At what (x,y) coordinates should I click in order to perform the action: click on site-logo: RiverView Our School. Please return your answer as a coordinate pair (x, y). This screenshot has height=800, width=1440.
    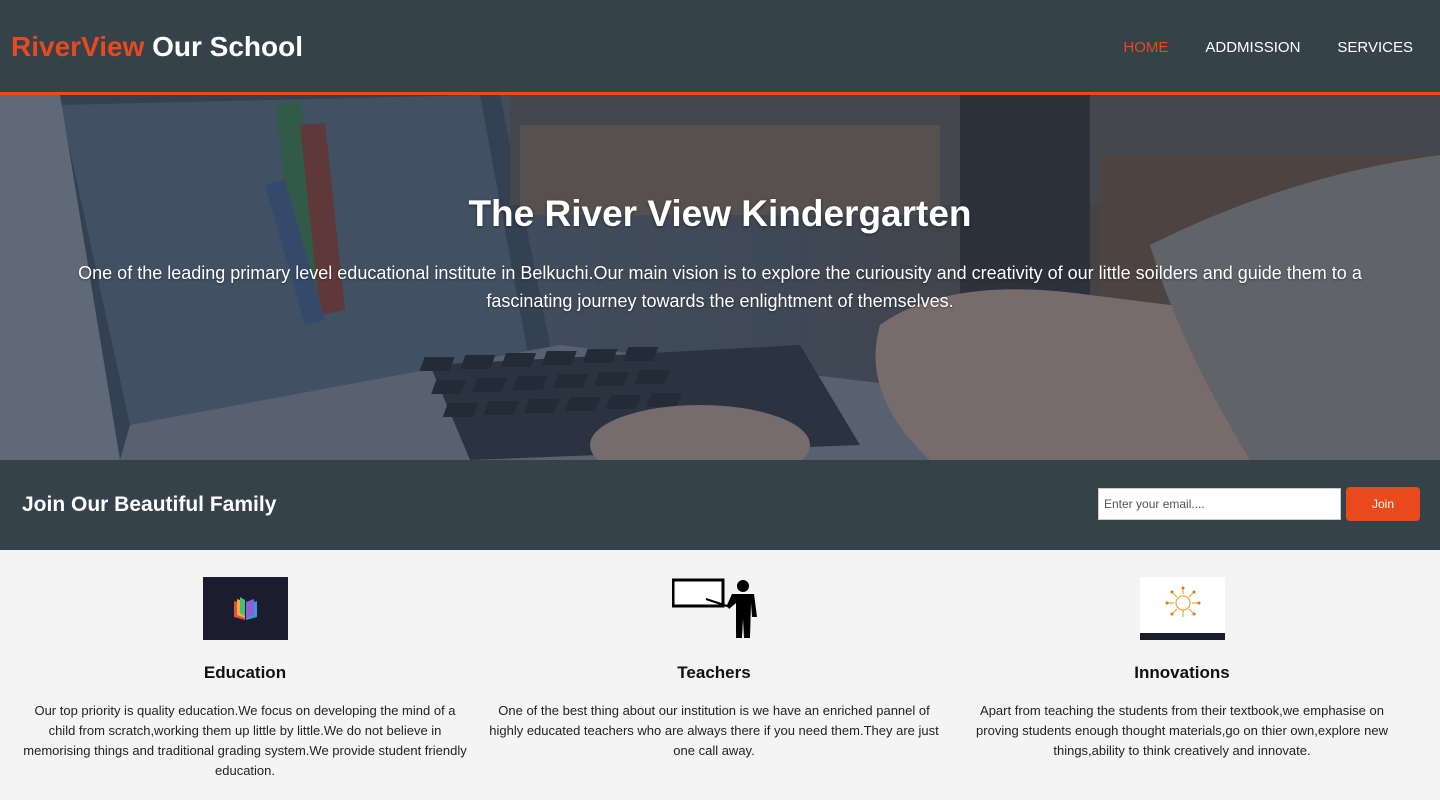
    Looking at the image, I should click on (157, 47).